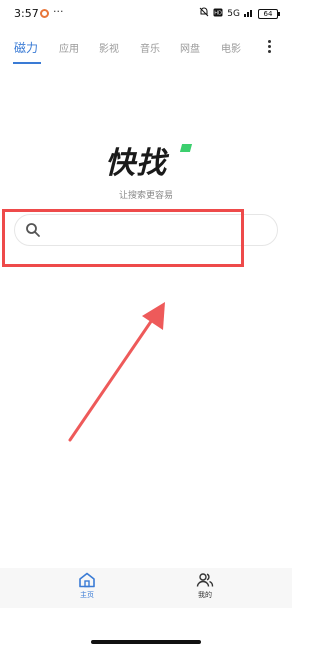 The image size is (320, 650). I want to click on logo-accent-mark, so click(186, 148).